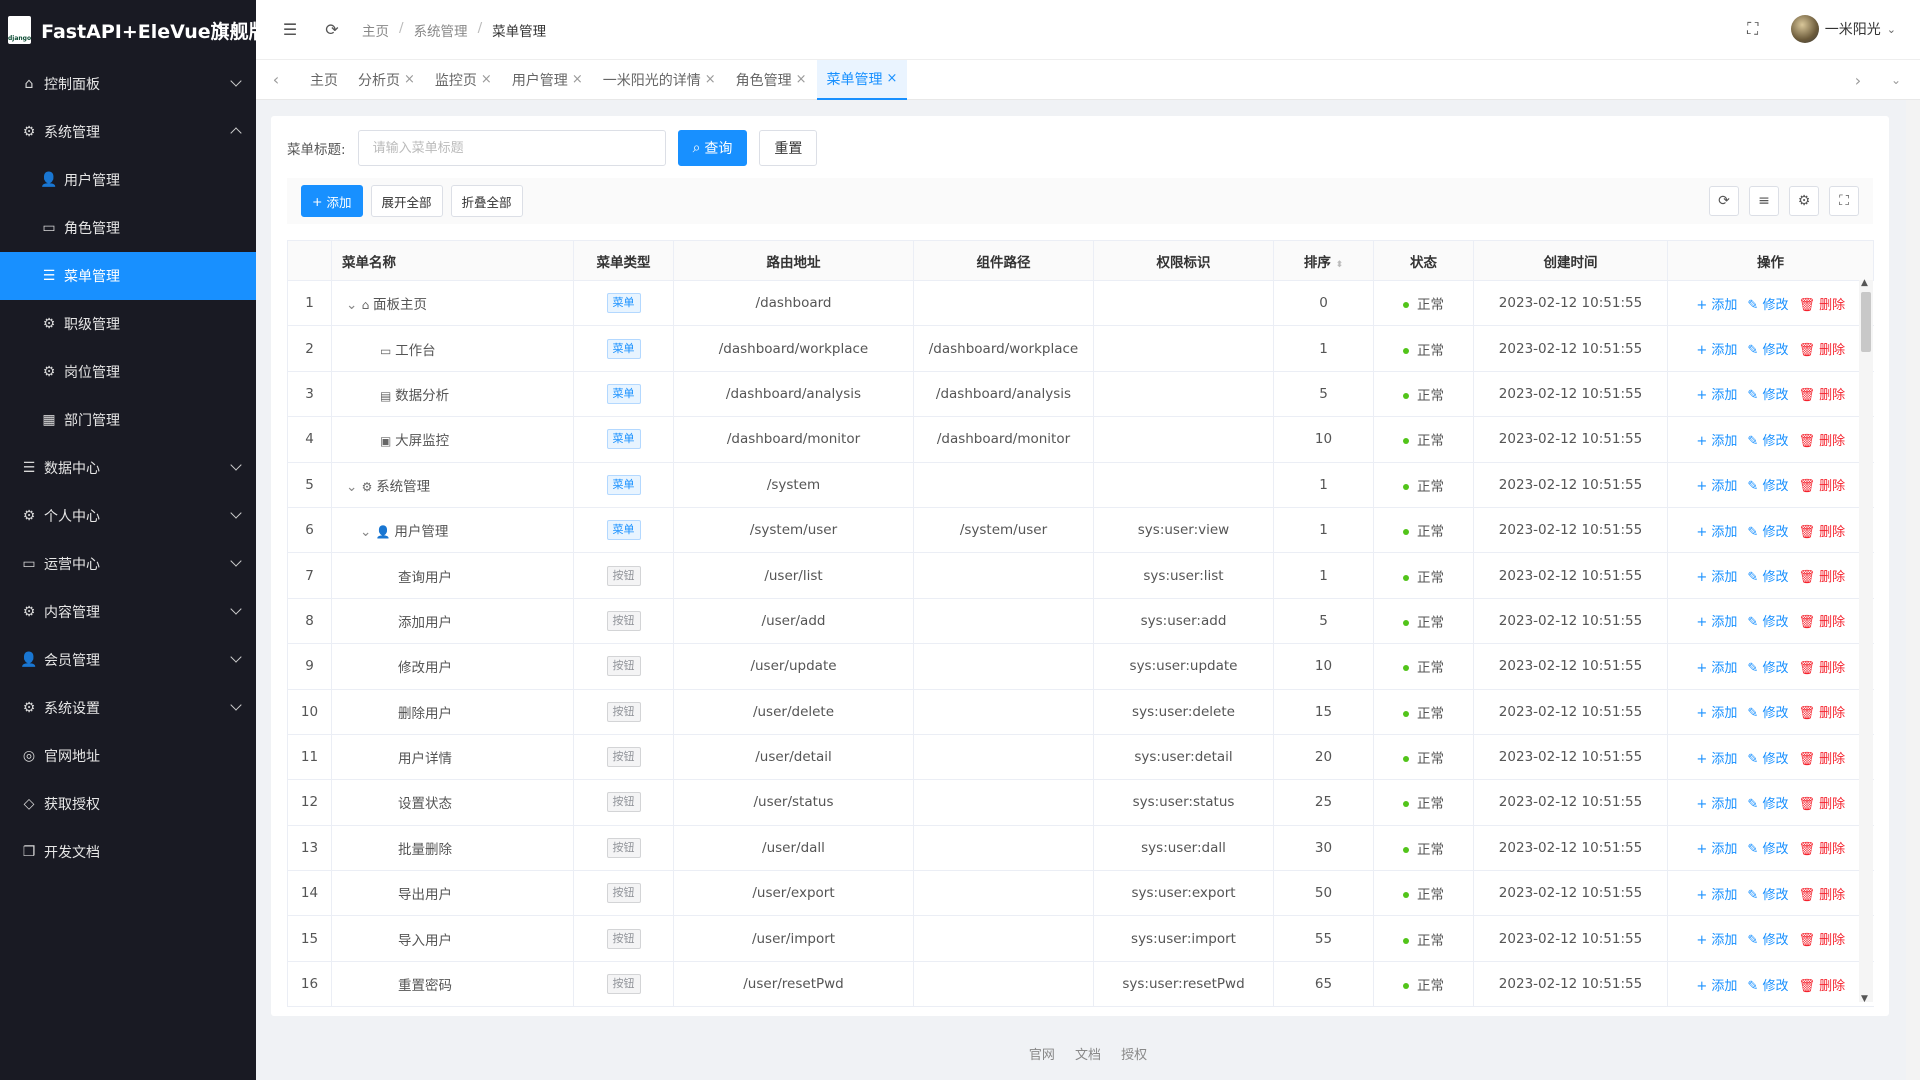 Image resolution: width=1920 pixels, height=1080 pixels. I want to click on breadcrumb-home: 主页, so click(375, 30).